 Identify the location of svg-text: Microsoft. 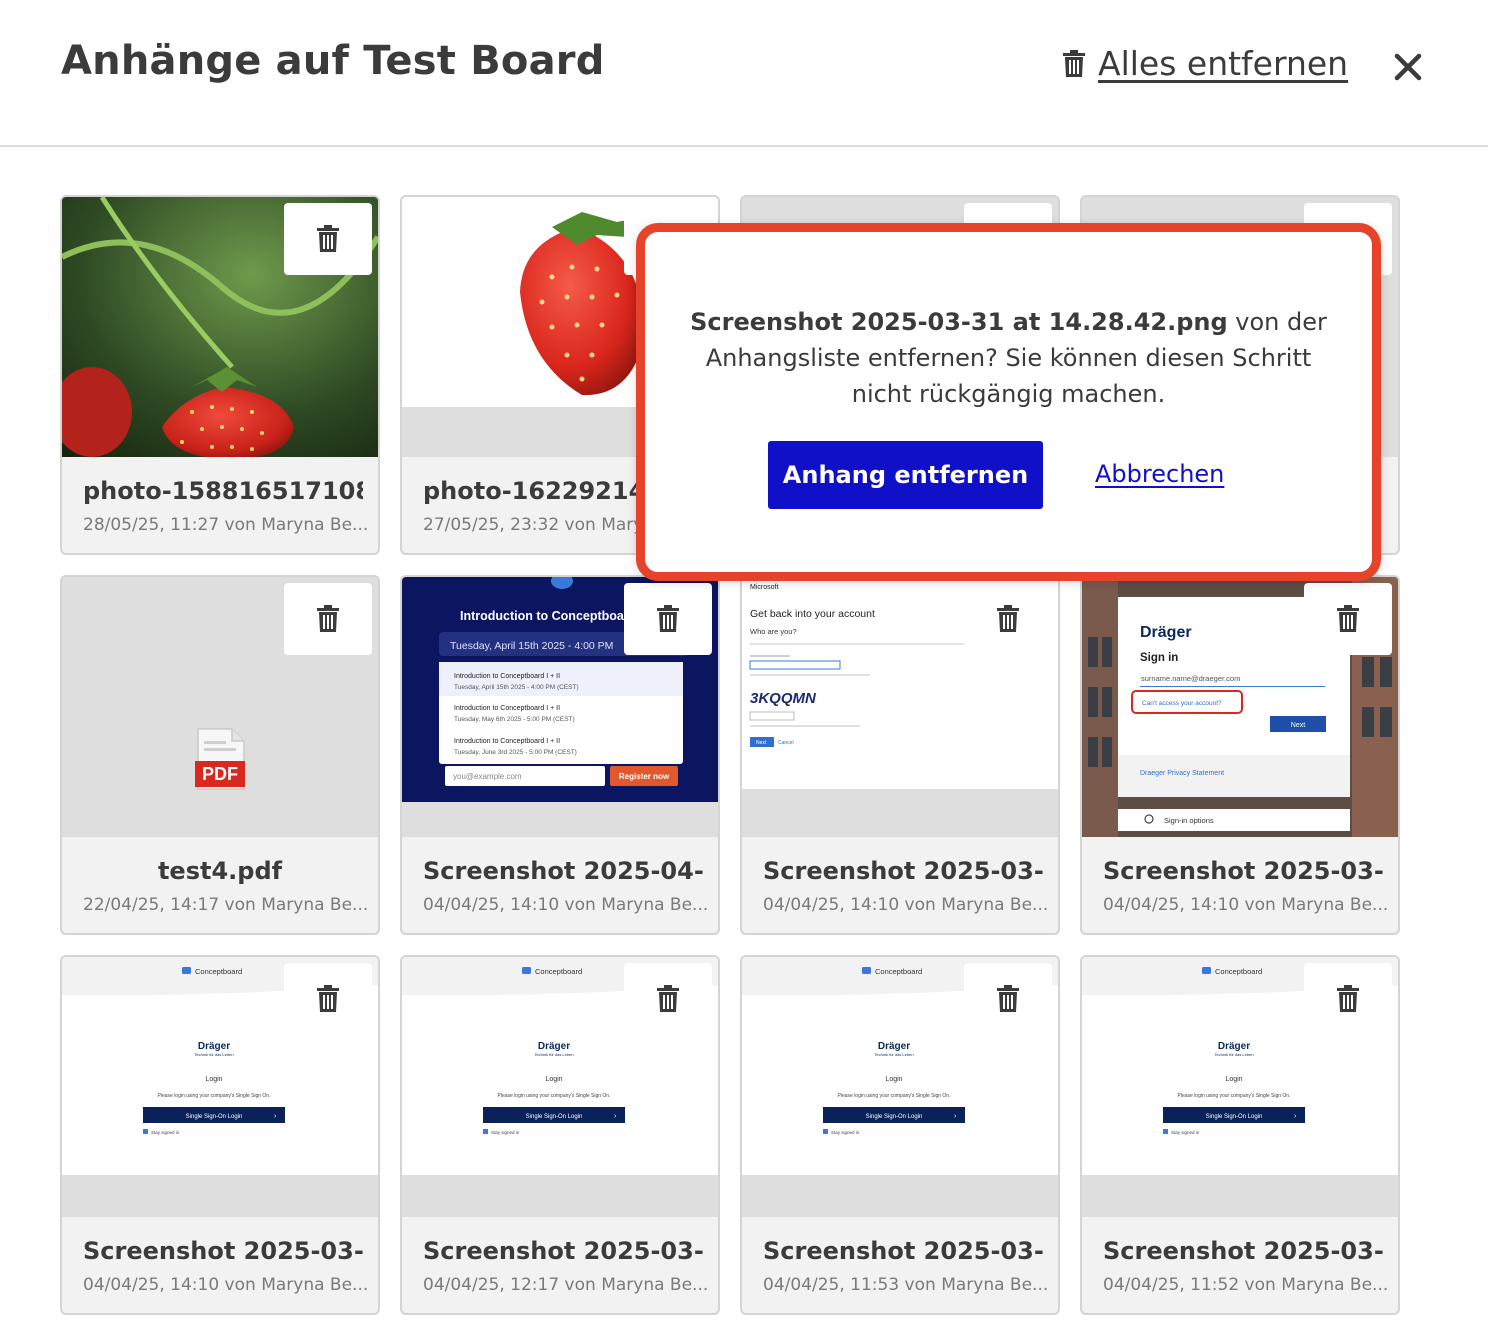
(764, 587).